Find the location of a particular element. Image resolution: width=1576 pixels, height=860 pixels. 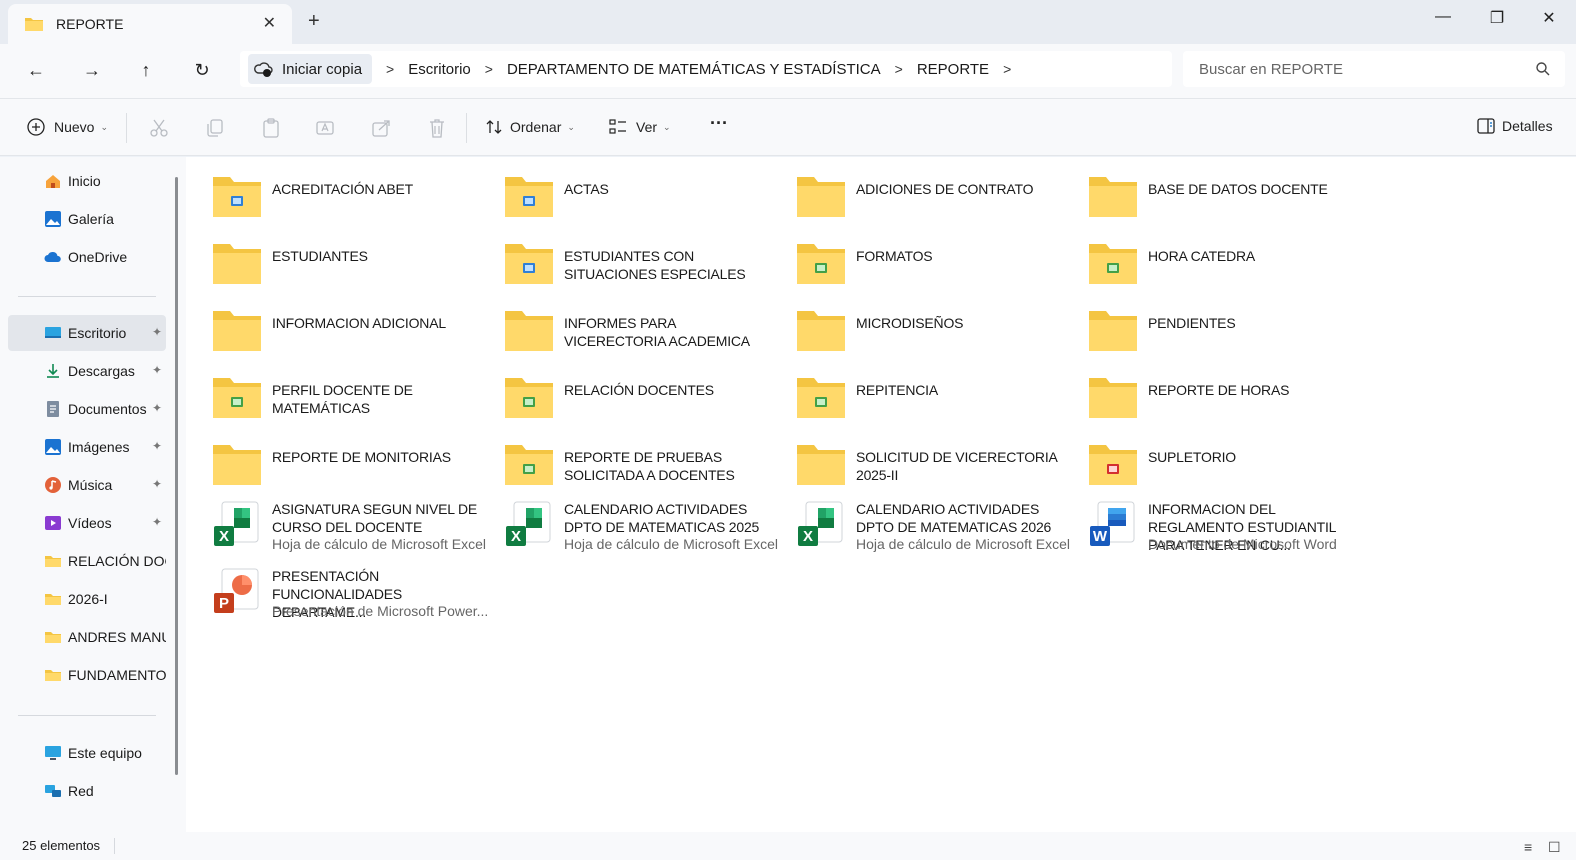

folder-item-solicitud-de-vicerectoria-2025-ii: SOLICITUD DE VICERECTORIA 2025-II is located at coordinates (915, 461).